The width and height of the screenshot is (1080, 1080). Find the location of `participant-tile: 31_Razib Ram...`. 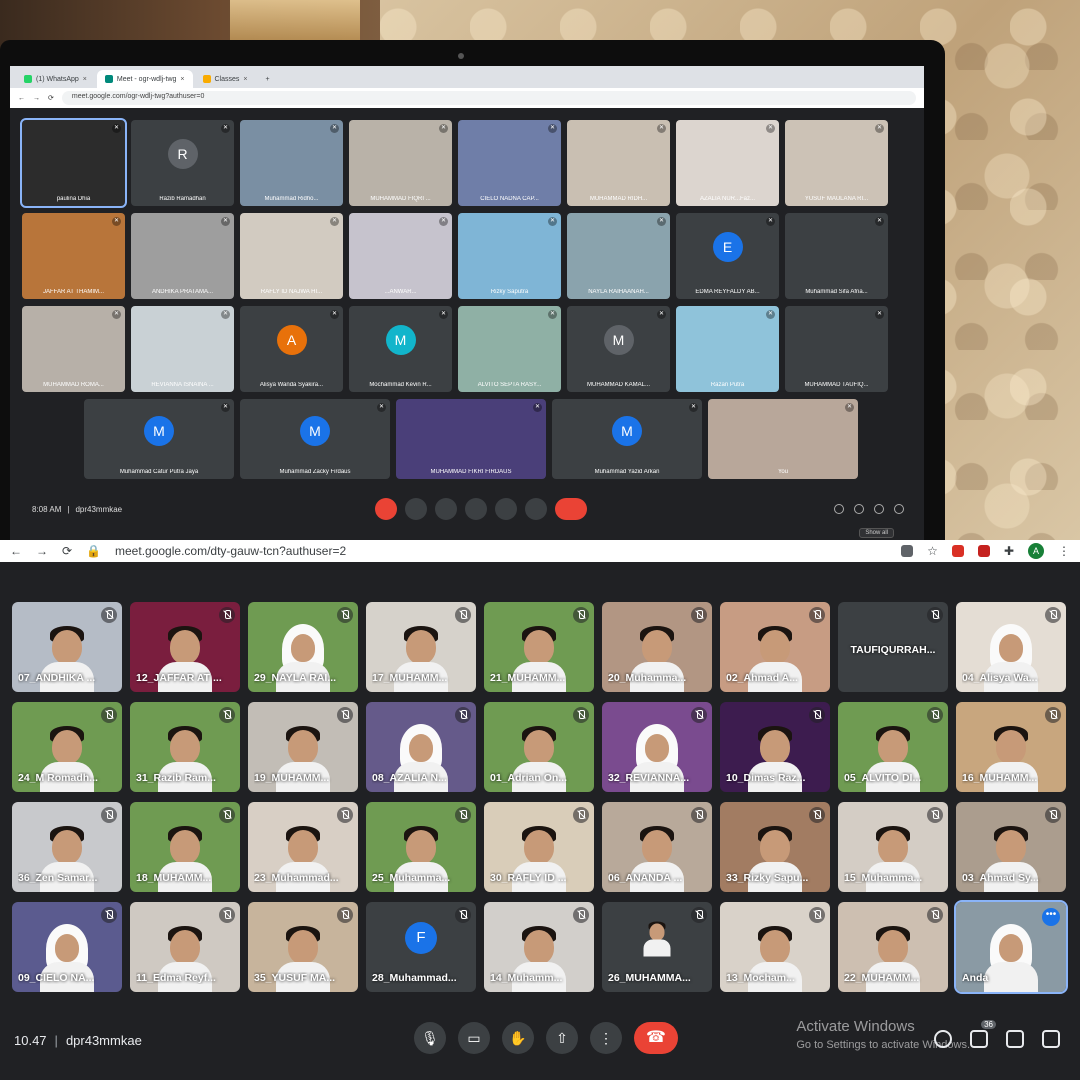

participant-tile: 31_Razib Ram... is located at coordinates (185, 747).